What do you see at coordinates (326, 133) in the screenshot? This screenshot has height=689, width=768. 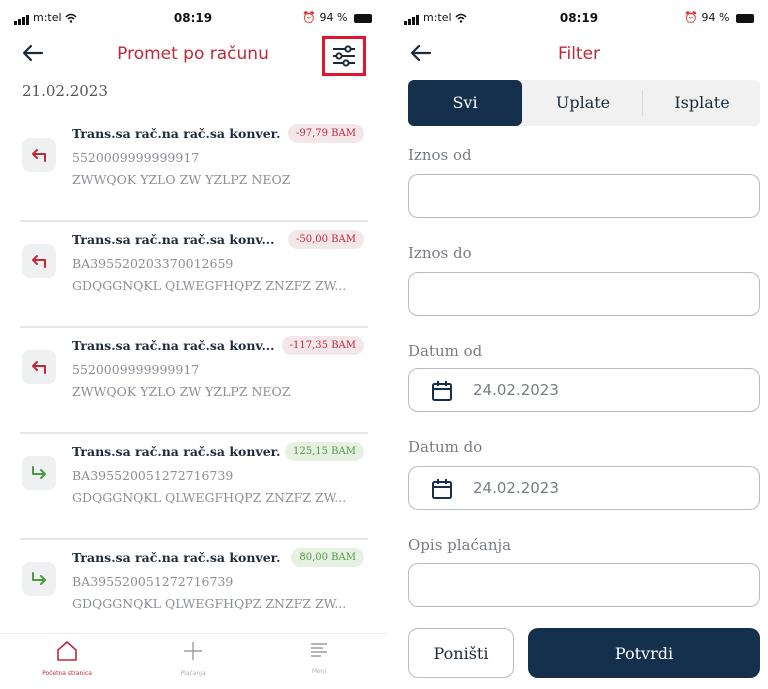 I see `amount-badge: -97,79 BAM` at bounding box center [326, 133].